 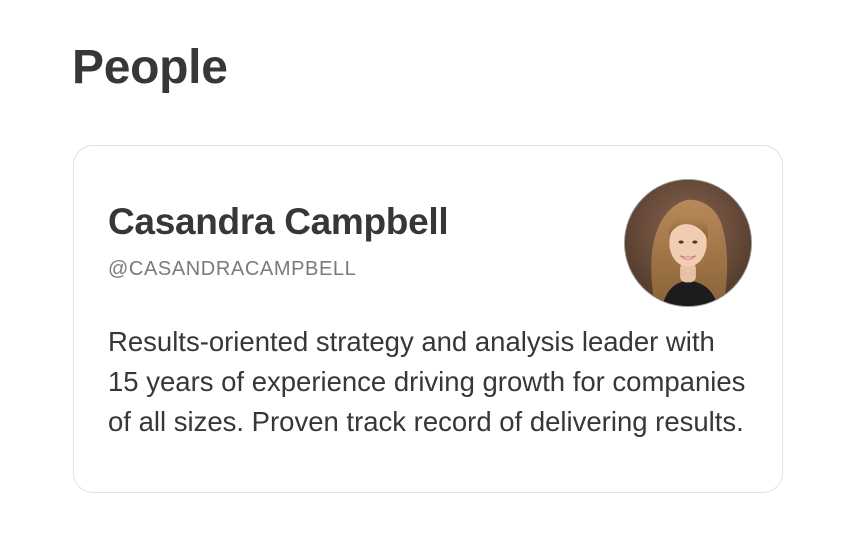 What do you see at coordinates (150, 67) in the screenshot?
I see `section-title: People` at bounding box center [150, 67].